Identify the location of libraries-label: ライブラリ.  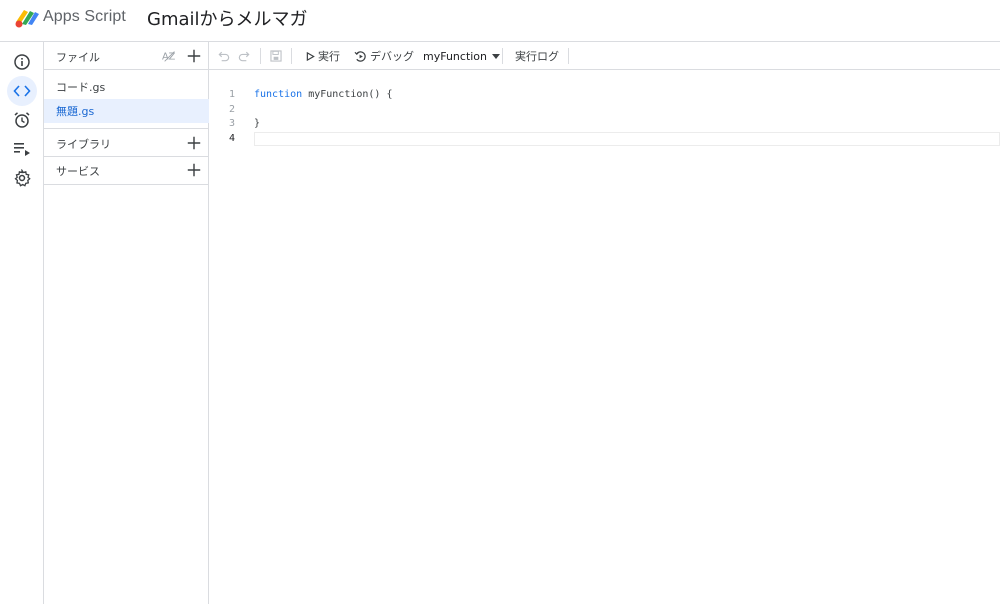
(83, 144).